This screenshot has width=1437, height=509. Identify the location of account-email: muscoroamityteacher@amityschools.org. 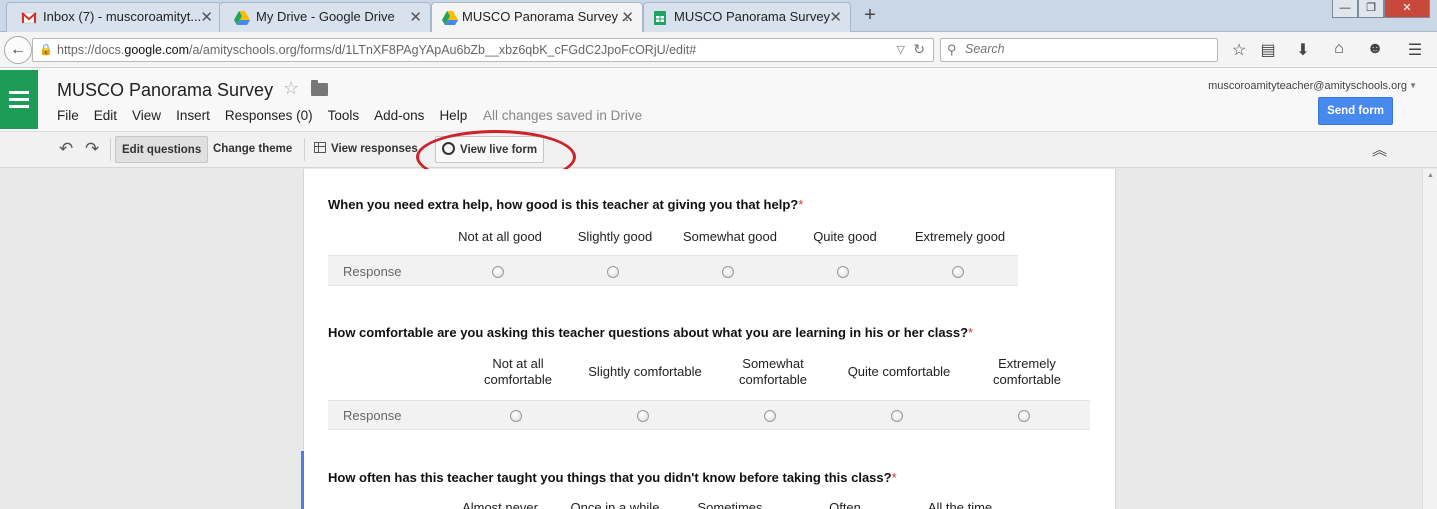
(1307, 86).